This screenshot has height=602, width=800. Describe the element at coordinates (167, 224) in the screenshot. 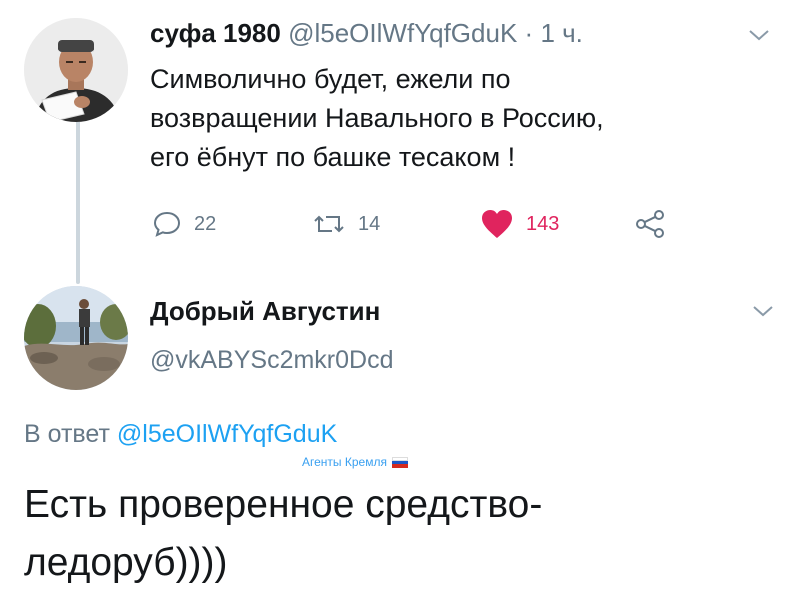

I see `reply-icon` at that location.